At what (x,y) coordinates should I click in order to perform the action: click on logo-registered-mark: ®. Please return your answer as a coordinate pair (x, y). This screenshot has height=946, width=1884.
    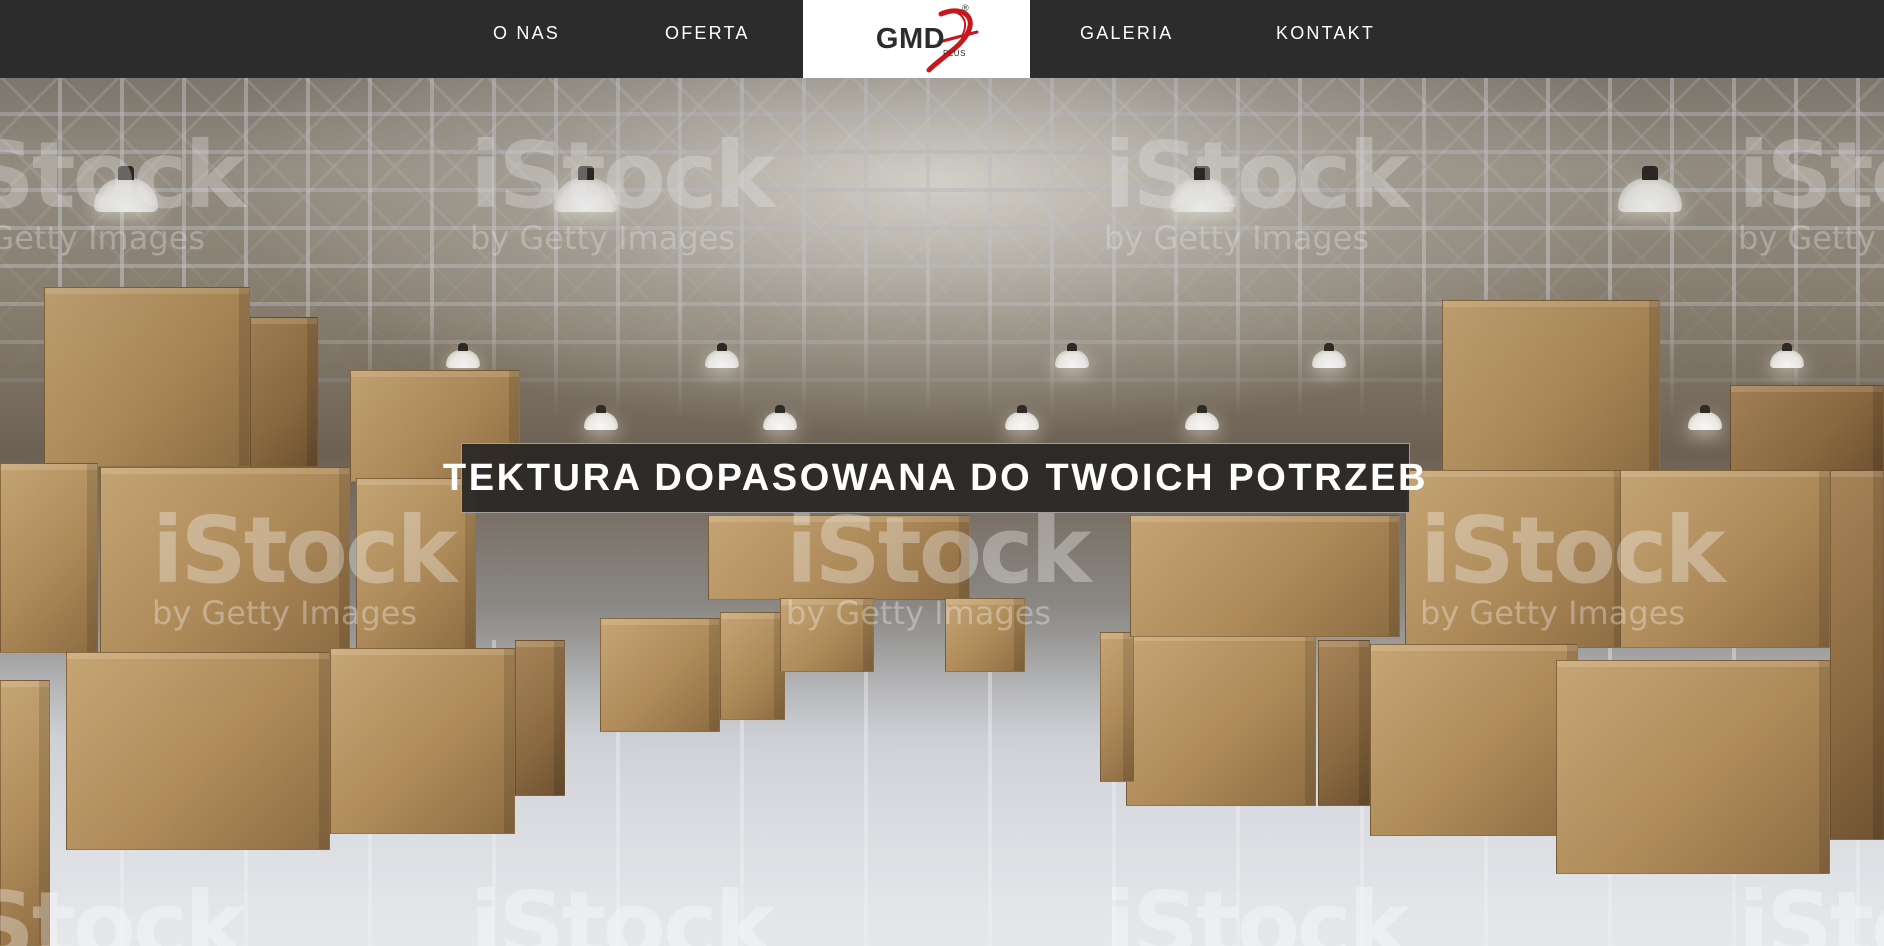
    Looking at the image, I should click on (965, 8).